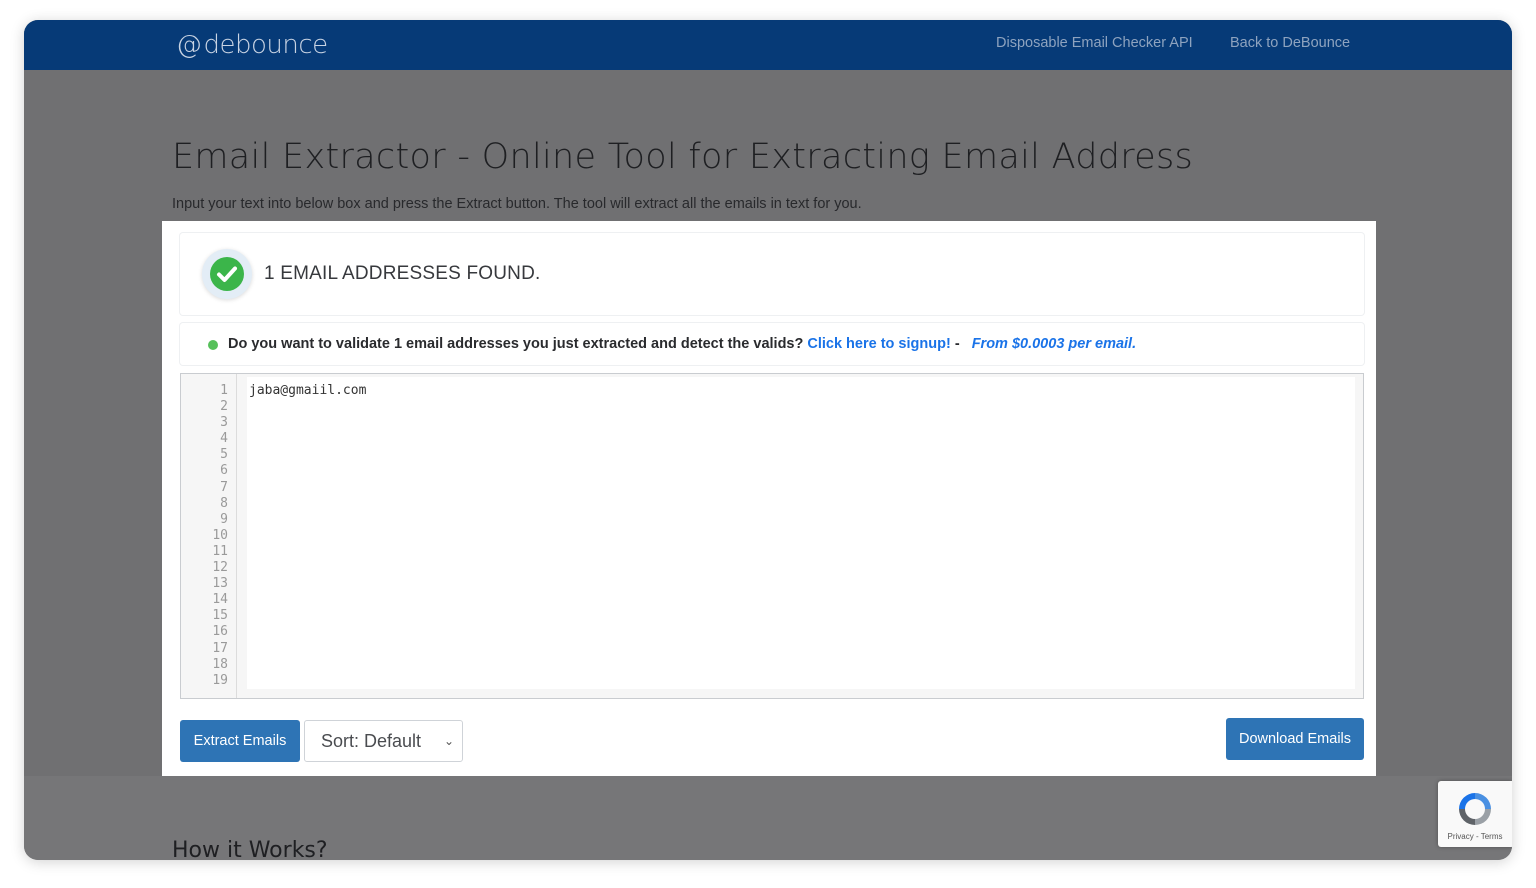 The width and height of the screenshot is (1536, 888). What do you see at coordinates (772, 274) in the screenshot?
I see `result-summary: 1 EMAIL ADDRESSES FOUND.` at bounding box center [772, 274].